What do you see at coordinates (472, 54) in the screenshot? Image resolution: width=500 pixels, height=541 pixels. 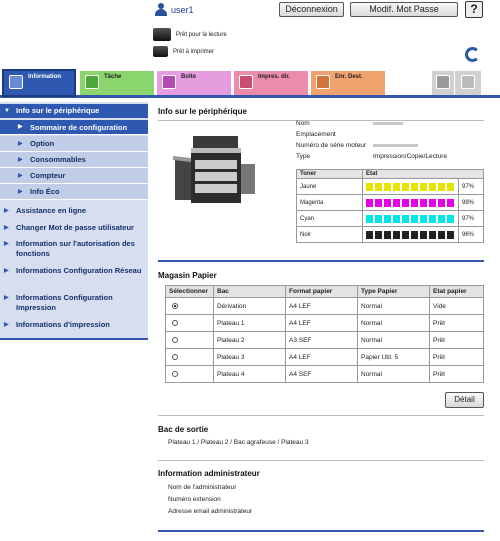 I see `refresh-icon` at bounding box center [472, 54].